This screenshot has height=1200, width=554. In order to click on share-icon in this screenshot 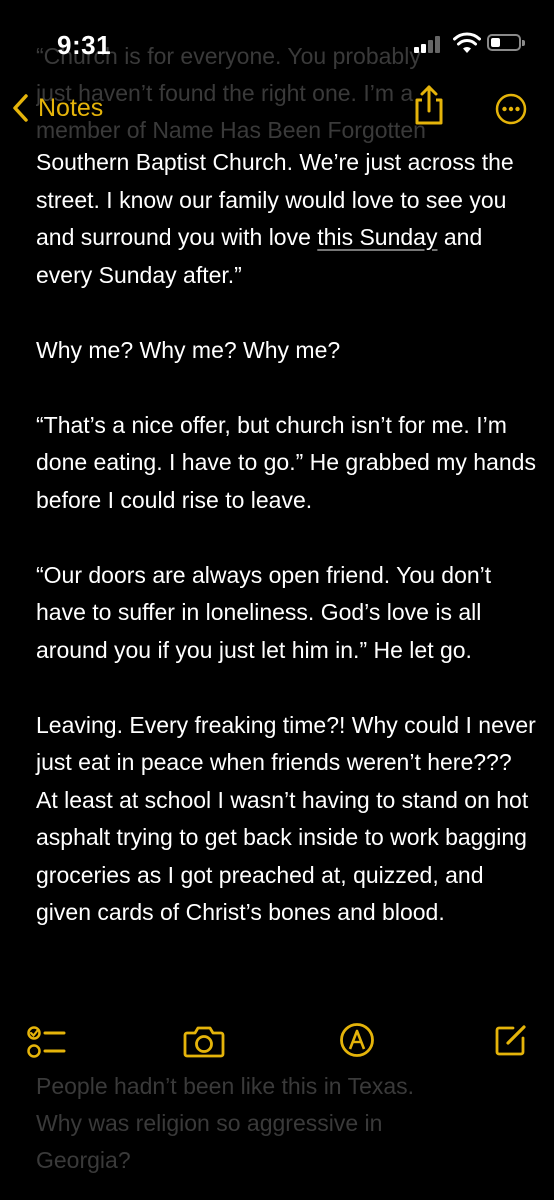, I will do `click(429, 105)`.